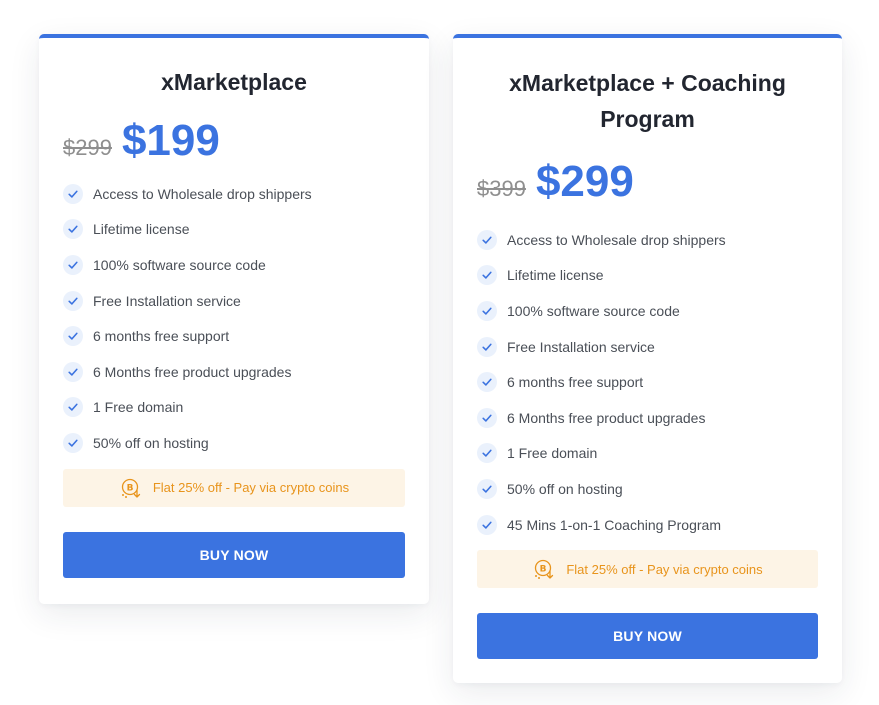 The width and height of the screenshot is (879, 705). Describe the element at coordinates (501, 188) in the screenshot. I see `original-price: $399` at that location.